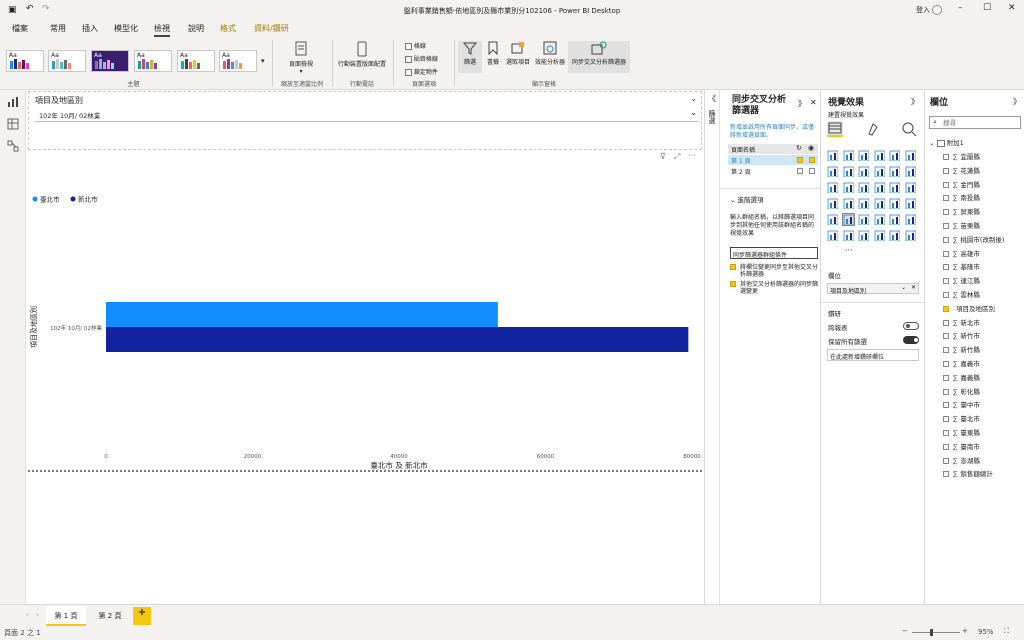 The image size is (1024, 640). I want to click on field-item: ∑ 嘉義市, so click(961, 363).